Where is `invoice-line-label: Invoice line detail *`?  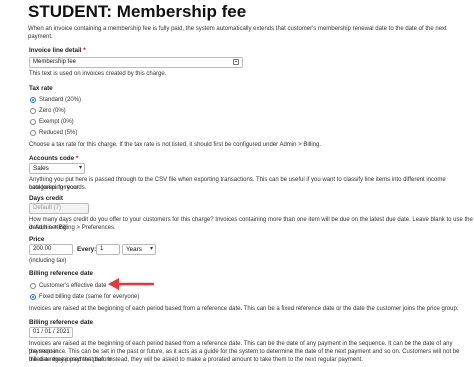
invoice-line-label: Invoice line detail * is located at coordinates (57, 50).